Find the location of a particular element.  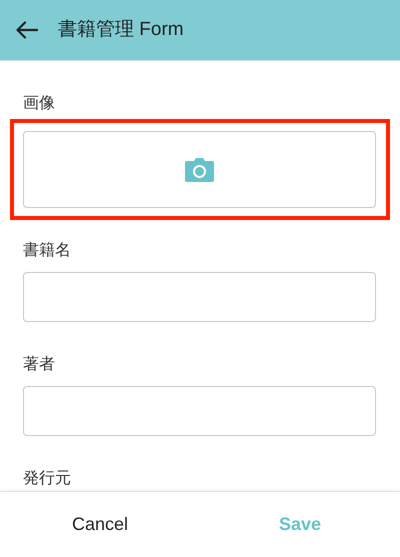

back-arrow-icon is located at coordinates (27, 30).